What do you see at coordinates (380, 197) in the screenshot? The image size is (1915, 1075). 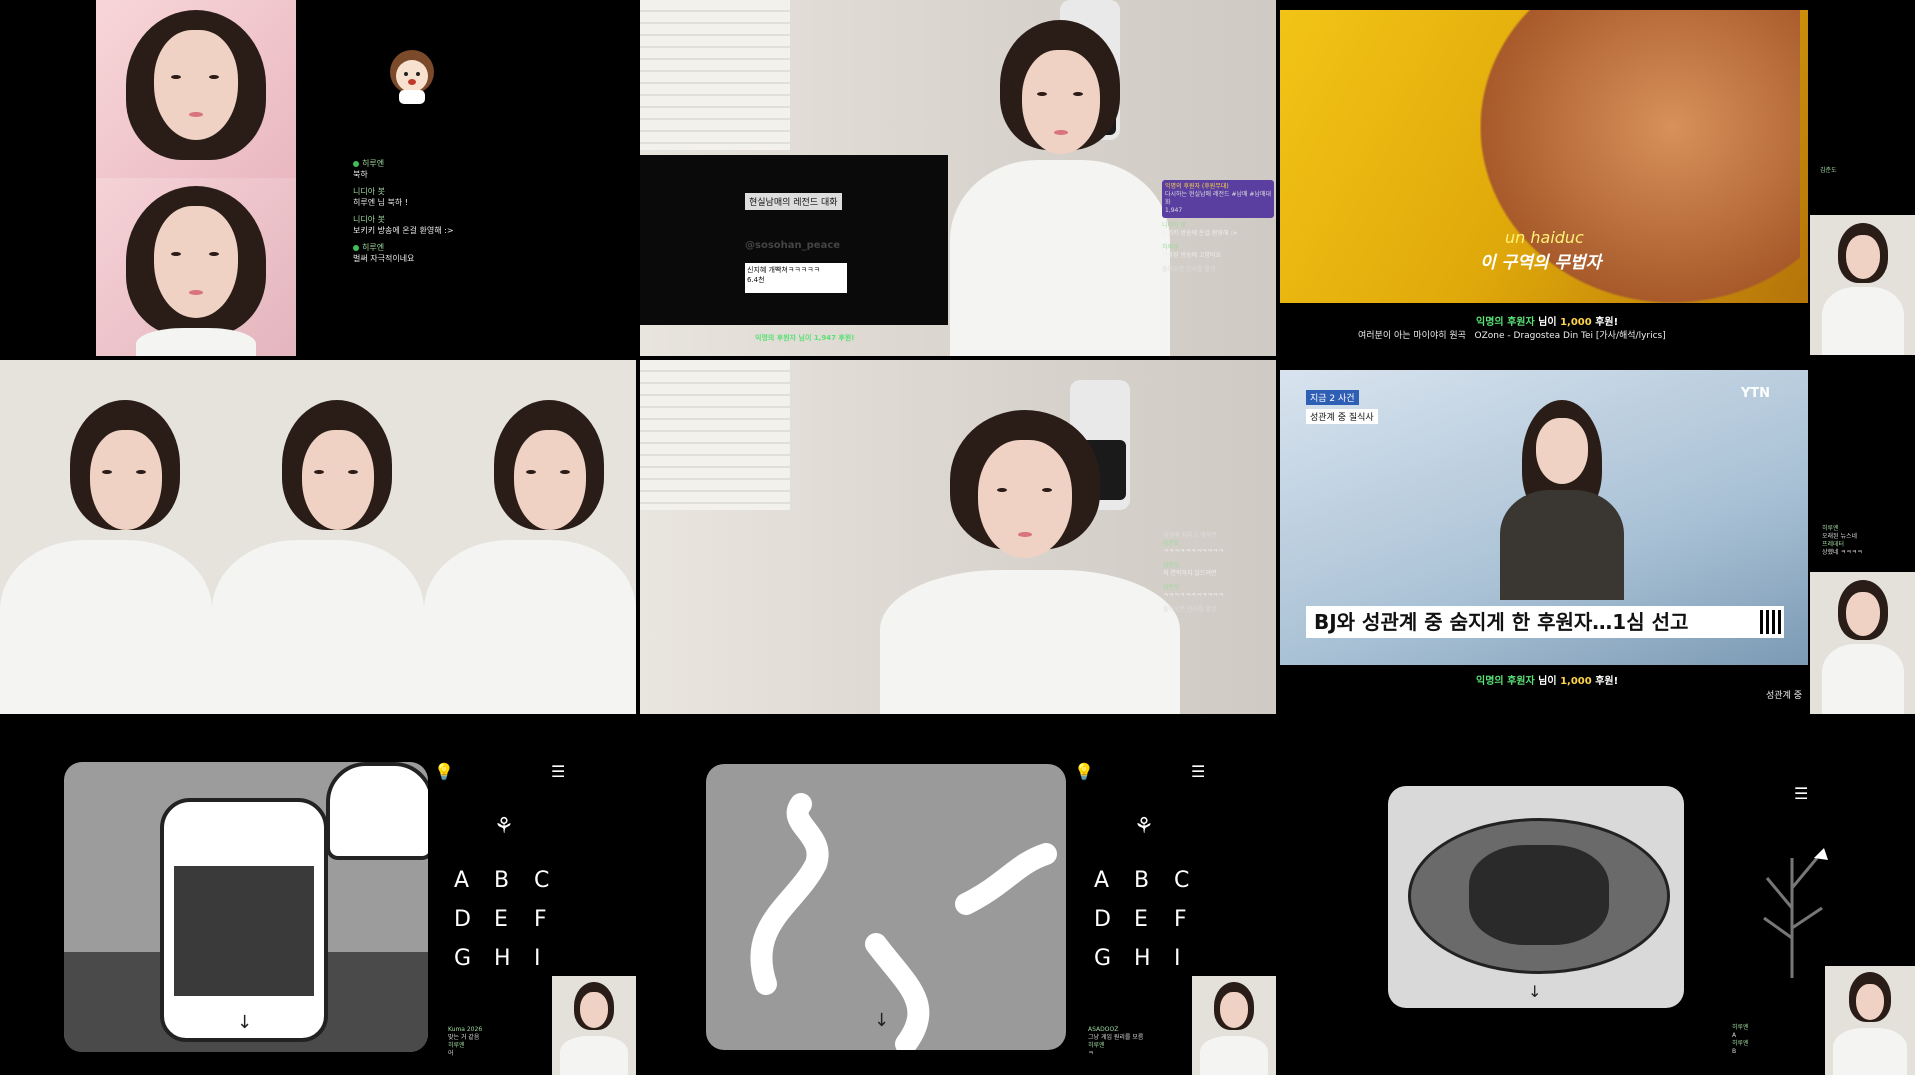 I see `chat-message: 니디아 봇 히루엔 님 북하 !` at bounding box center [380, 197].